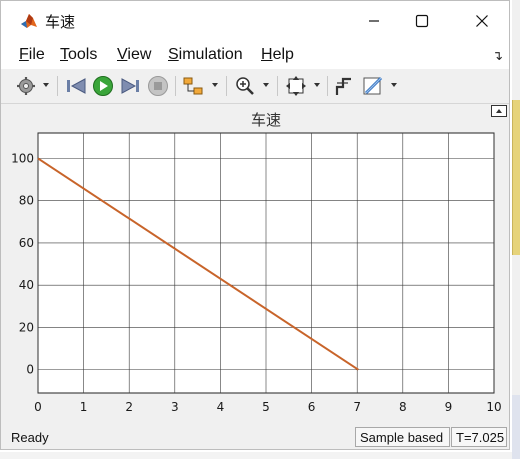 This screenshot has height=459, width=520. Describe the element at coordinates (221, 407) in the screenshot. I see `x-tick-label: 4` at that location.